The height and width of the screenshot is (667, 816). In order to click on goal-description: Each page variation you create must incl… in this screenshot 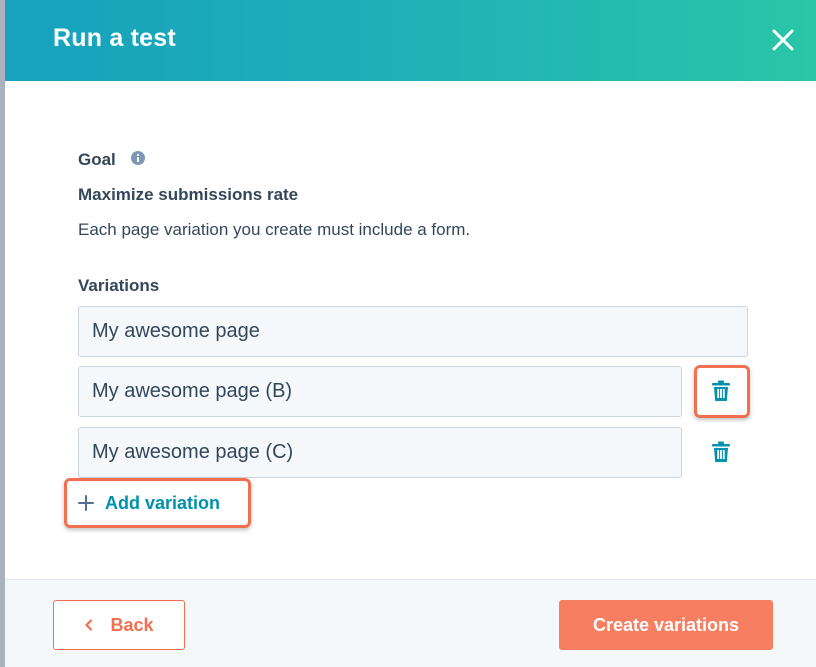, I will do `click(274, 229)`.